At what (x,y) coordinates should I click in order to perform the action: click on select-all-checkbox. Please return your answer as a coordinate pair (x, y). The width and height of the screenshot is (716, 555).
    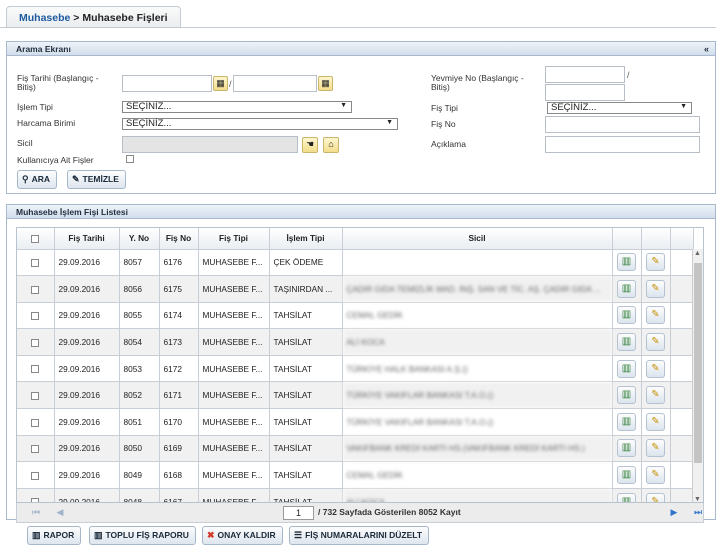
    Looking at the image, I should click on (35, 239).